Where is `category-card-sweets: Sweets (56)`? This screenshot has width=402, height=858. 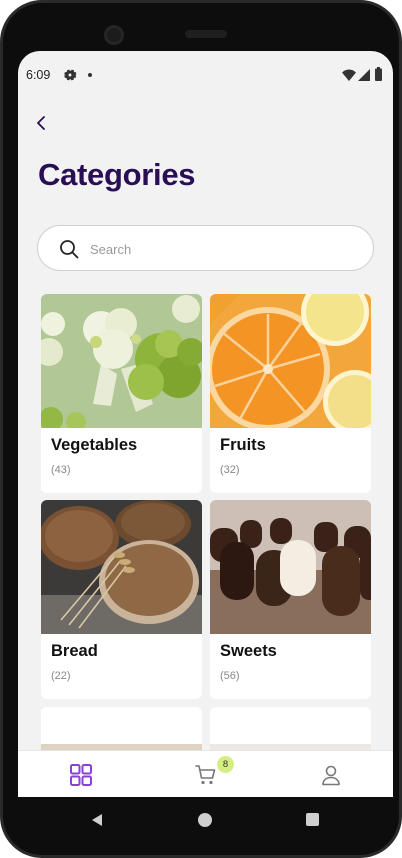
category-card-sweets: Sweets (56) is located at coordinates (290, 599).